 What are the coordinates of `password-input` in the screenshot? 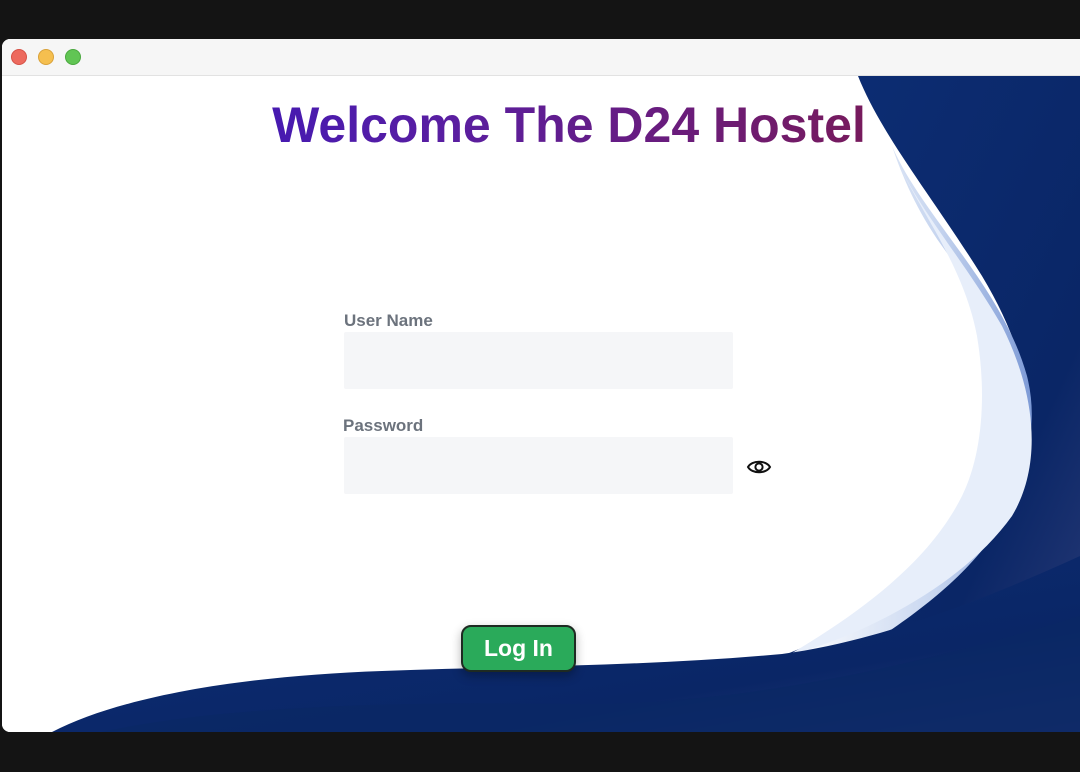 It's located at (538, 465).